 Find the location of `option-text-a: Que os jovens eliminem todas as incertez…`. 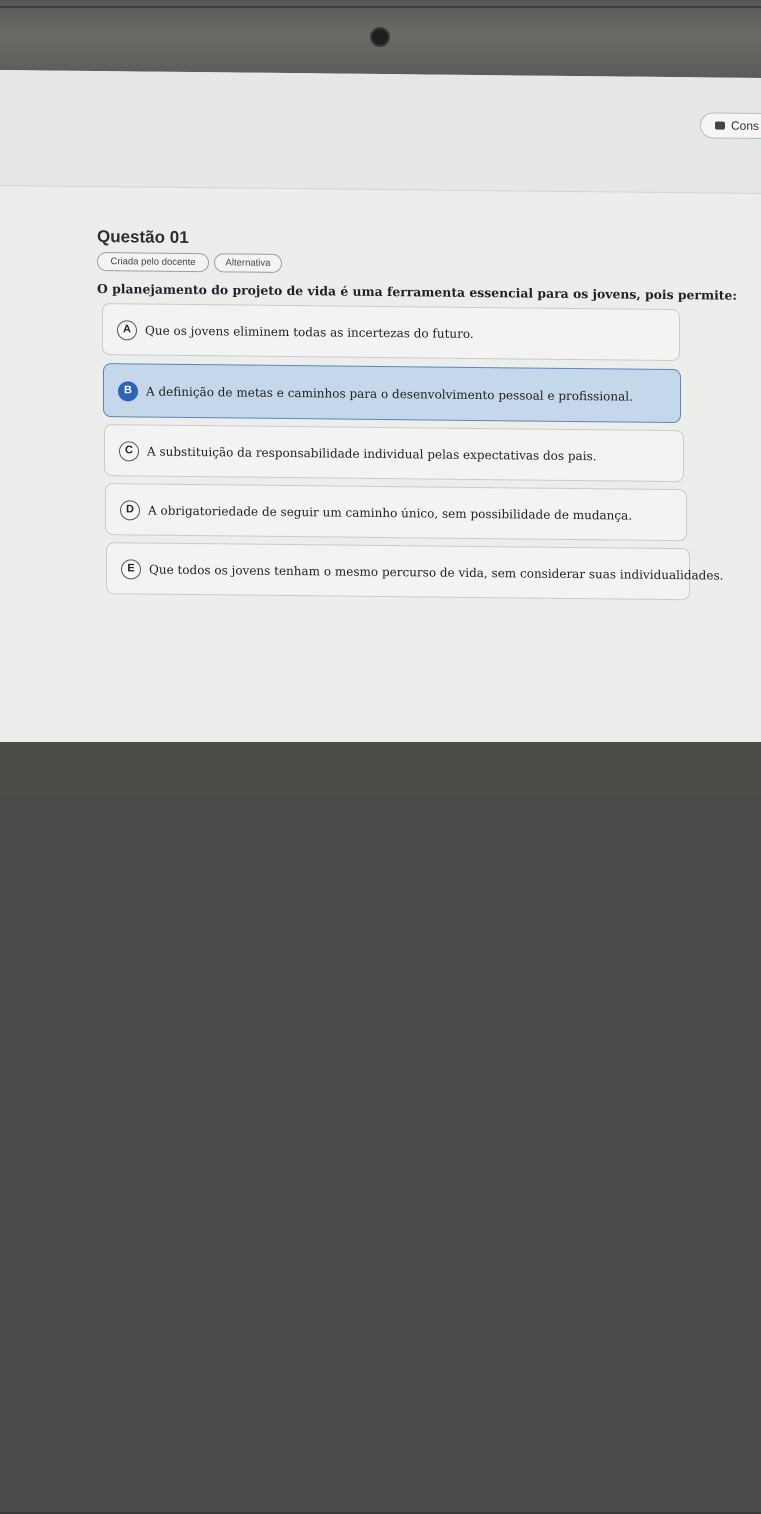

option-text-a: Que os jovens eliminem todas as incertez… is located at coordinates (309, 332).